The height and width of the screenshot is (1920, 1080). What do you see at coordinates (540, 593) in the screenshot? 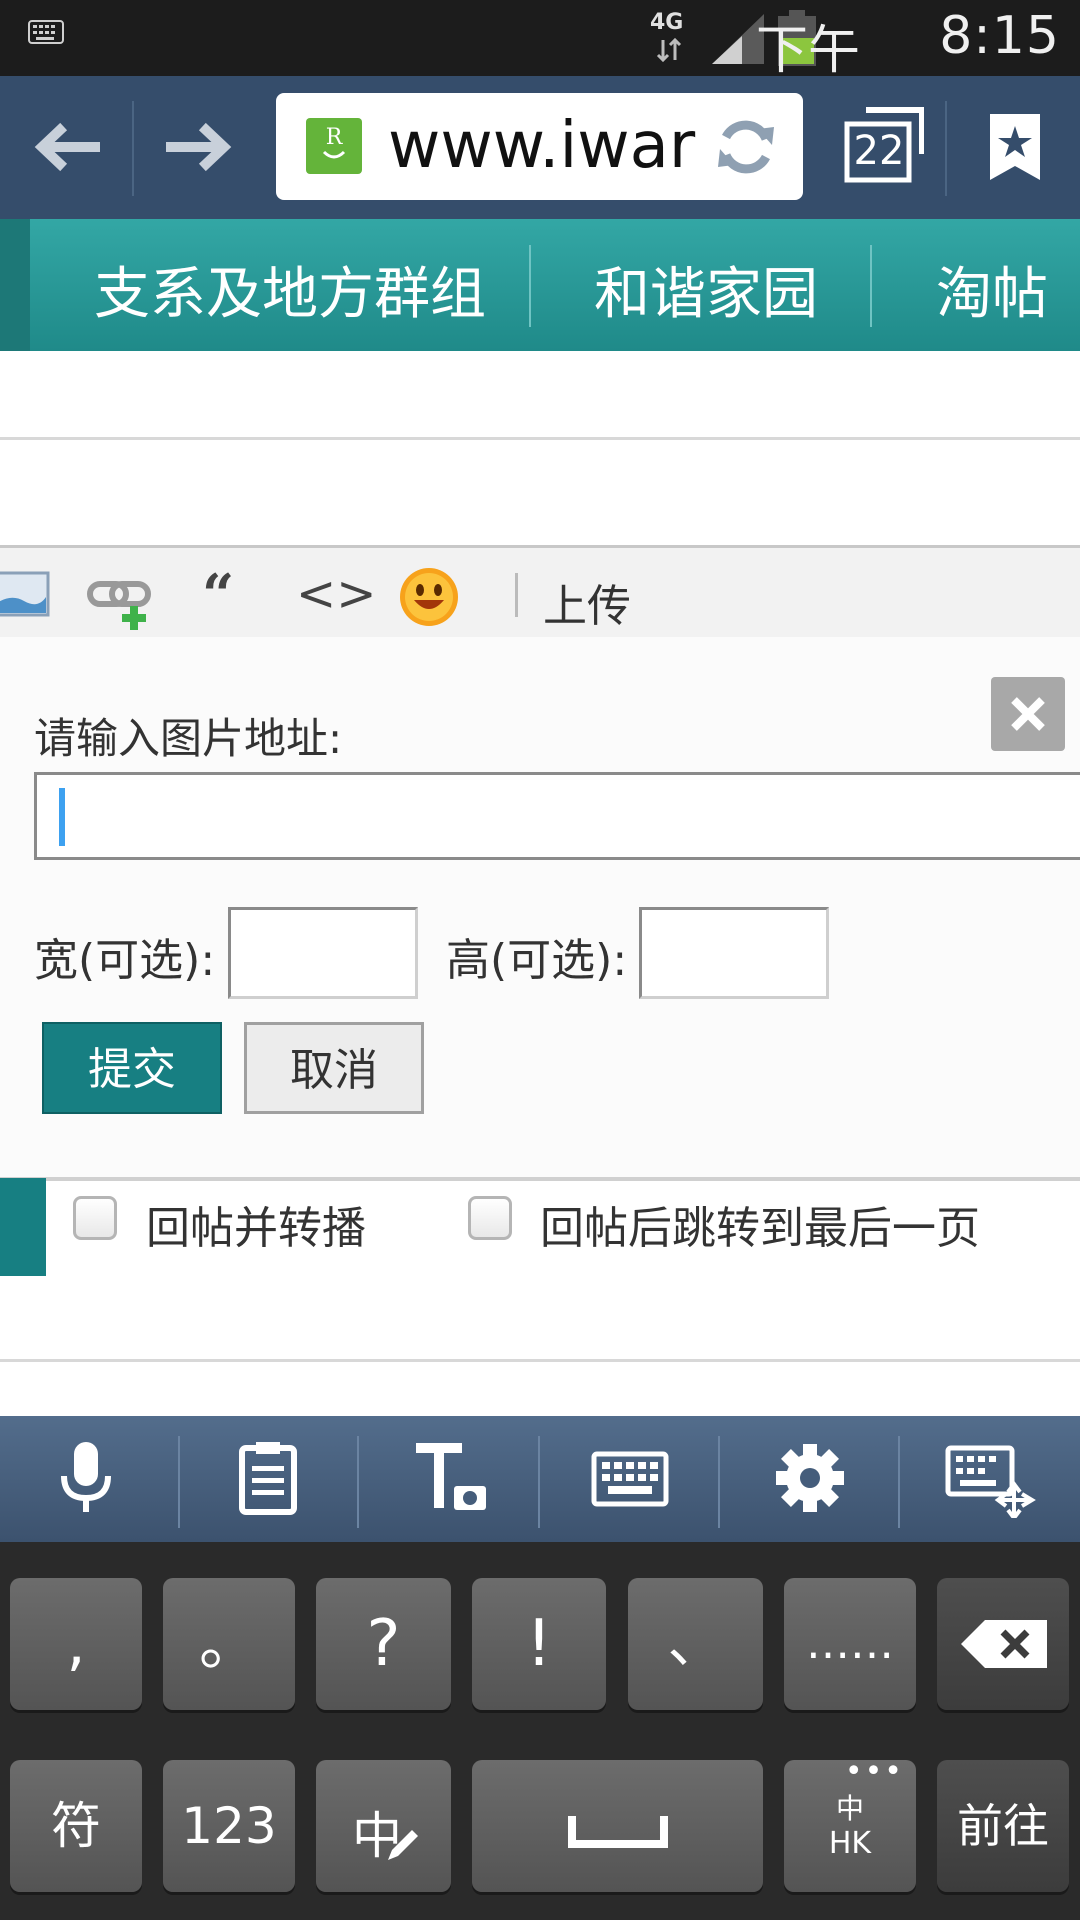
I see `editor-toolbar: “ <> 上传` at bounding box center [540, 593].